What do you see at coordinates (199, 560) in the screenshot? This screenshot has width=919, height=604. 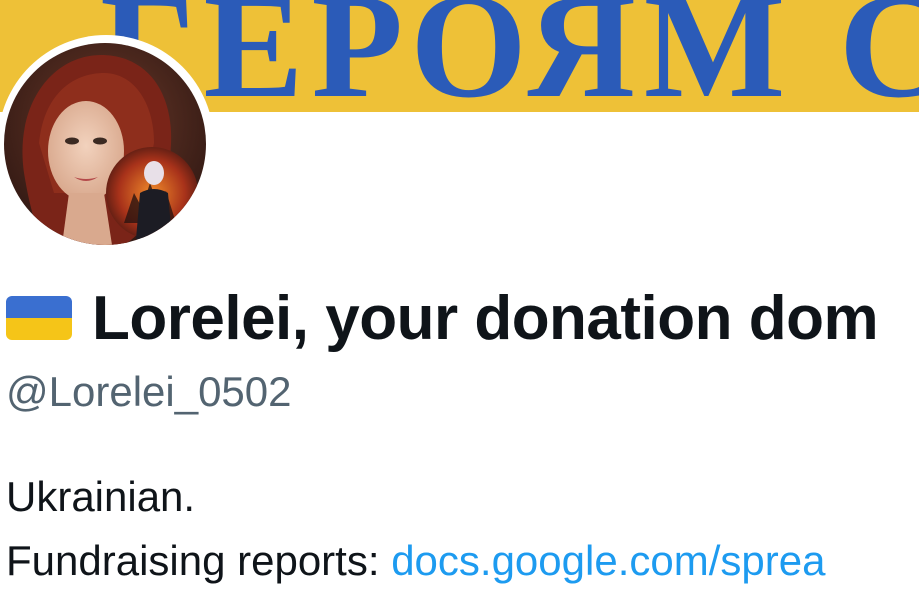 I see `bio-label: Fundraising reports:` at bounding box center [199, 560].